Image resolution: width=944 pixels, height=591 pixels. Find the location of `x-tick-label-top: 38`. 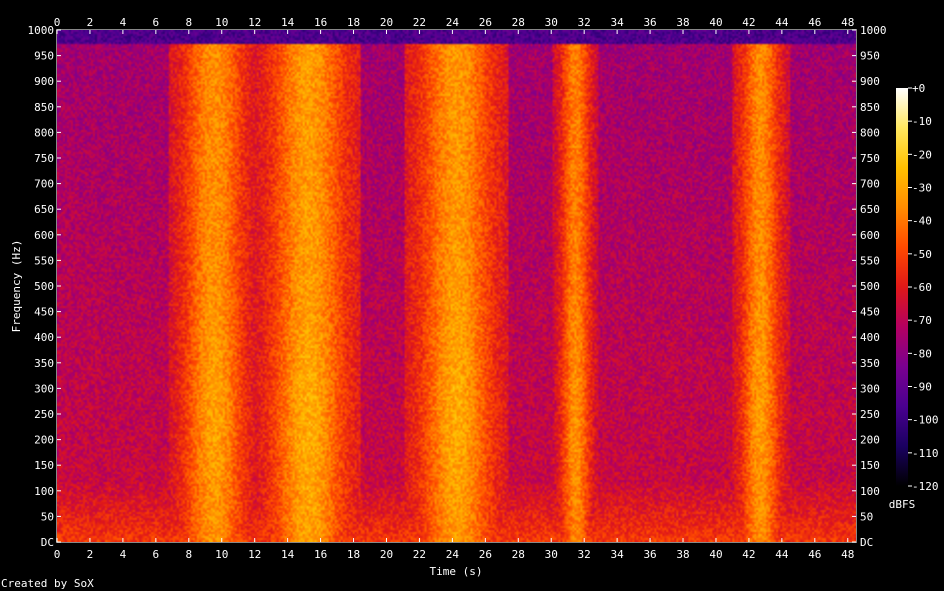

x-tick-label-top: 38 is located at coordinates (682, 22).